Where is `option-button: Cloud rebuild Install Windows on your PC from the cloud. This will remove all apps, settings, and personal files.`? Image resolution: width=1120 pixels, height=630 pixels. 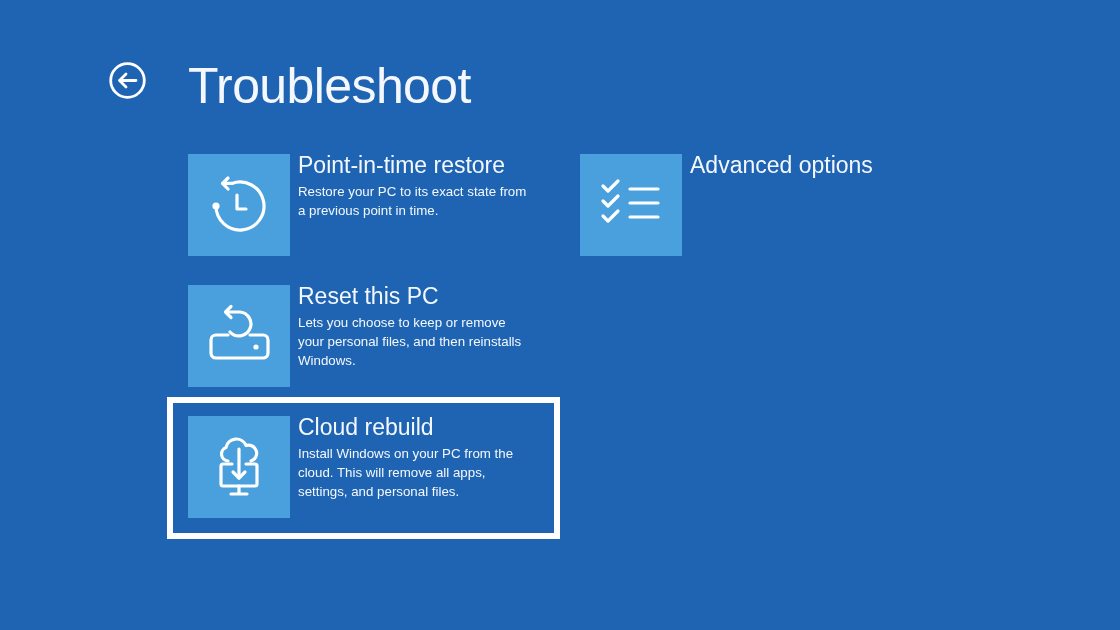 option-button: Cloud rebuild Install Windows on your PC from the cloud. This will remove all apps, settings, and personal files. is located at coordinates (363, 468).